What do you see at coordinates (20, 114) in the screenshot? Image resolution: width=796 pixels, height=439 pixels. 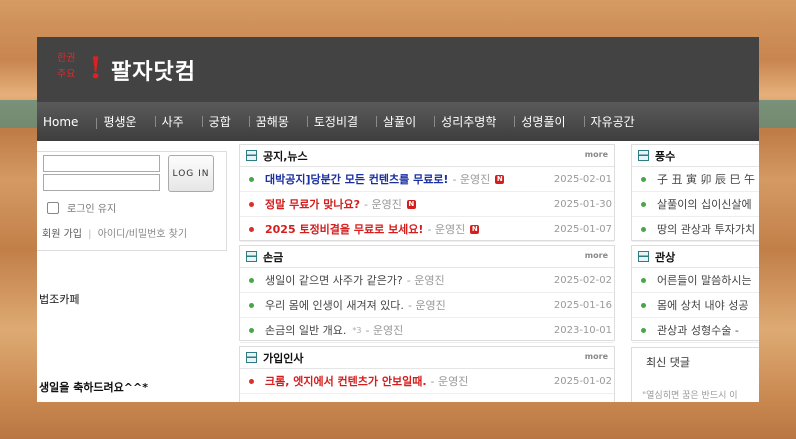 I see `background-accent-left` at bounding box center [20, 114].